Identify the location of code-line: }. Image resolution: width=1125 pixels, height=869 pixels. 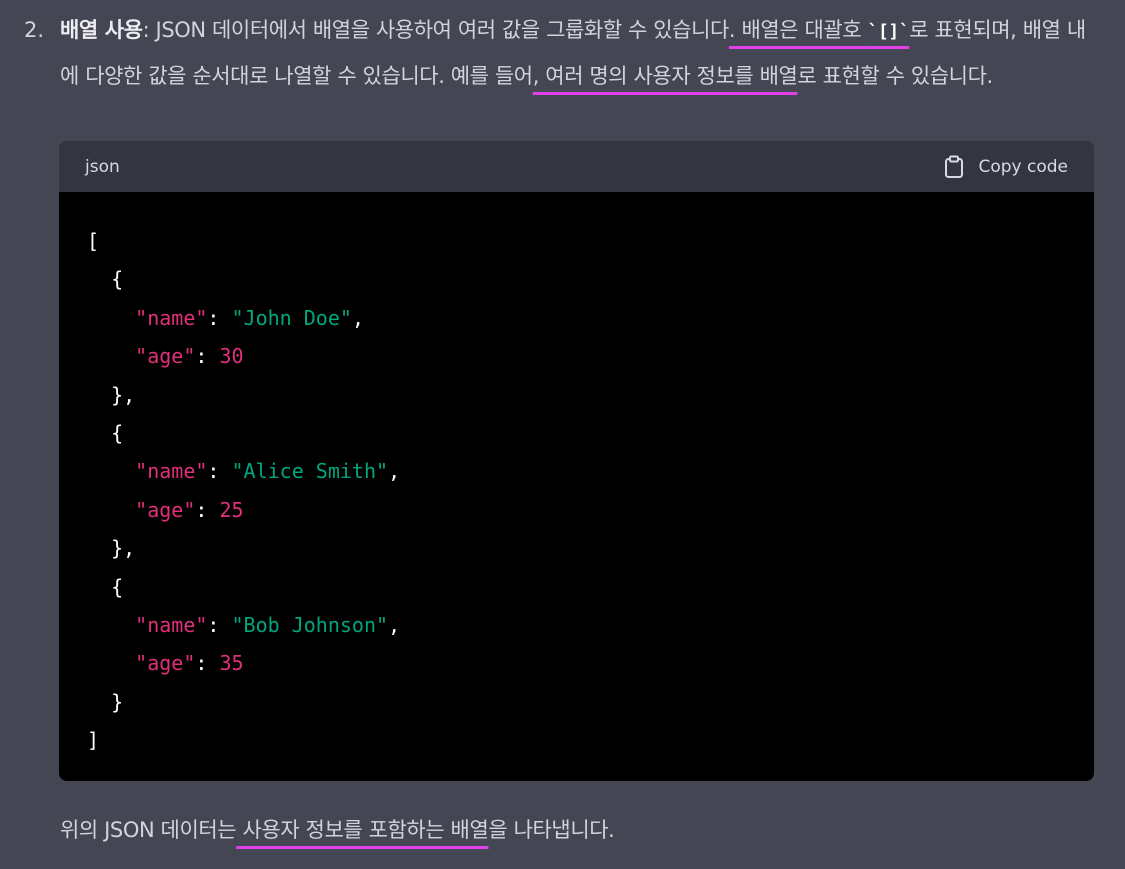
(576, 702).